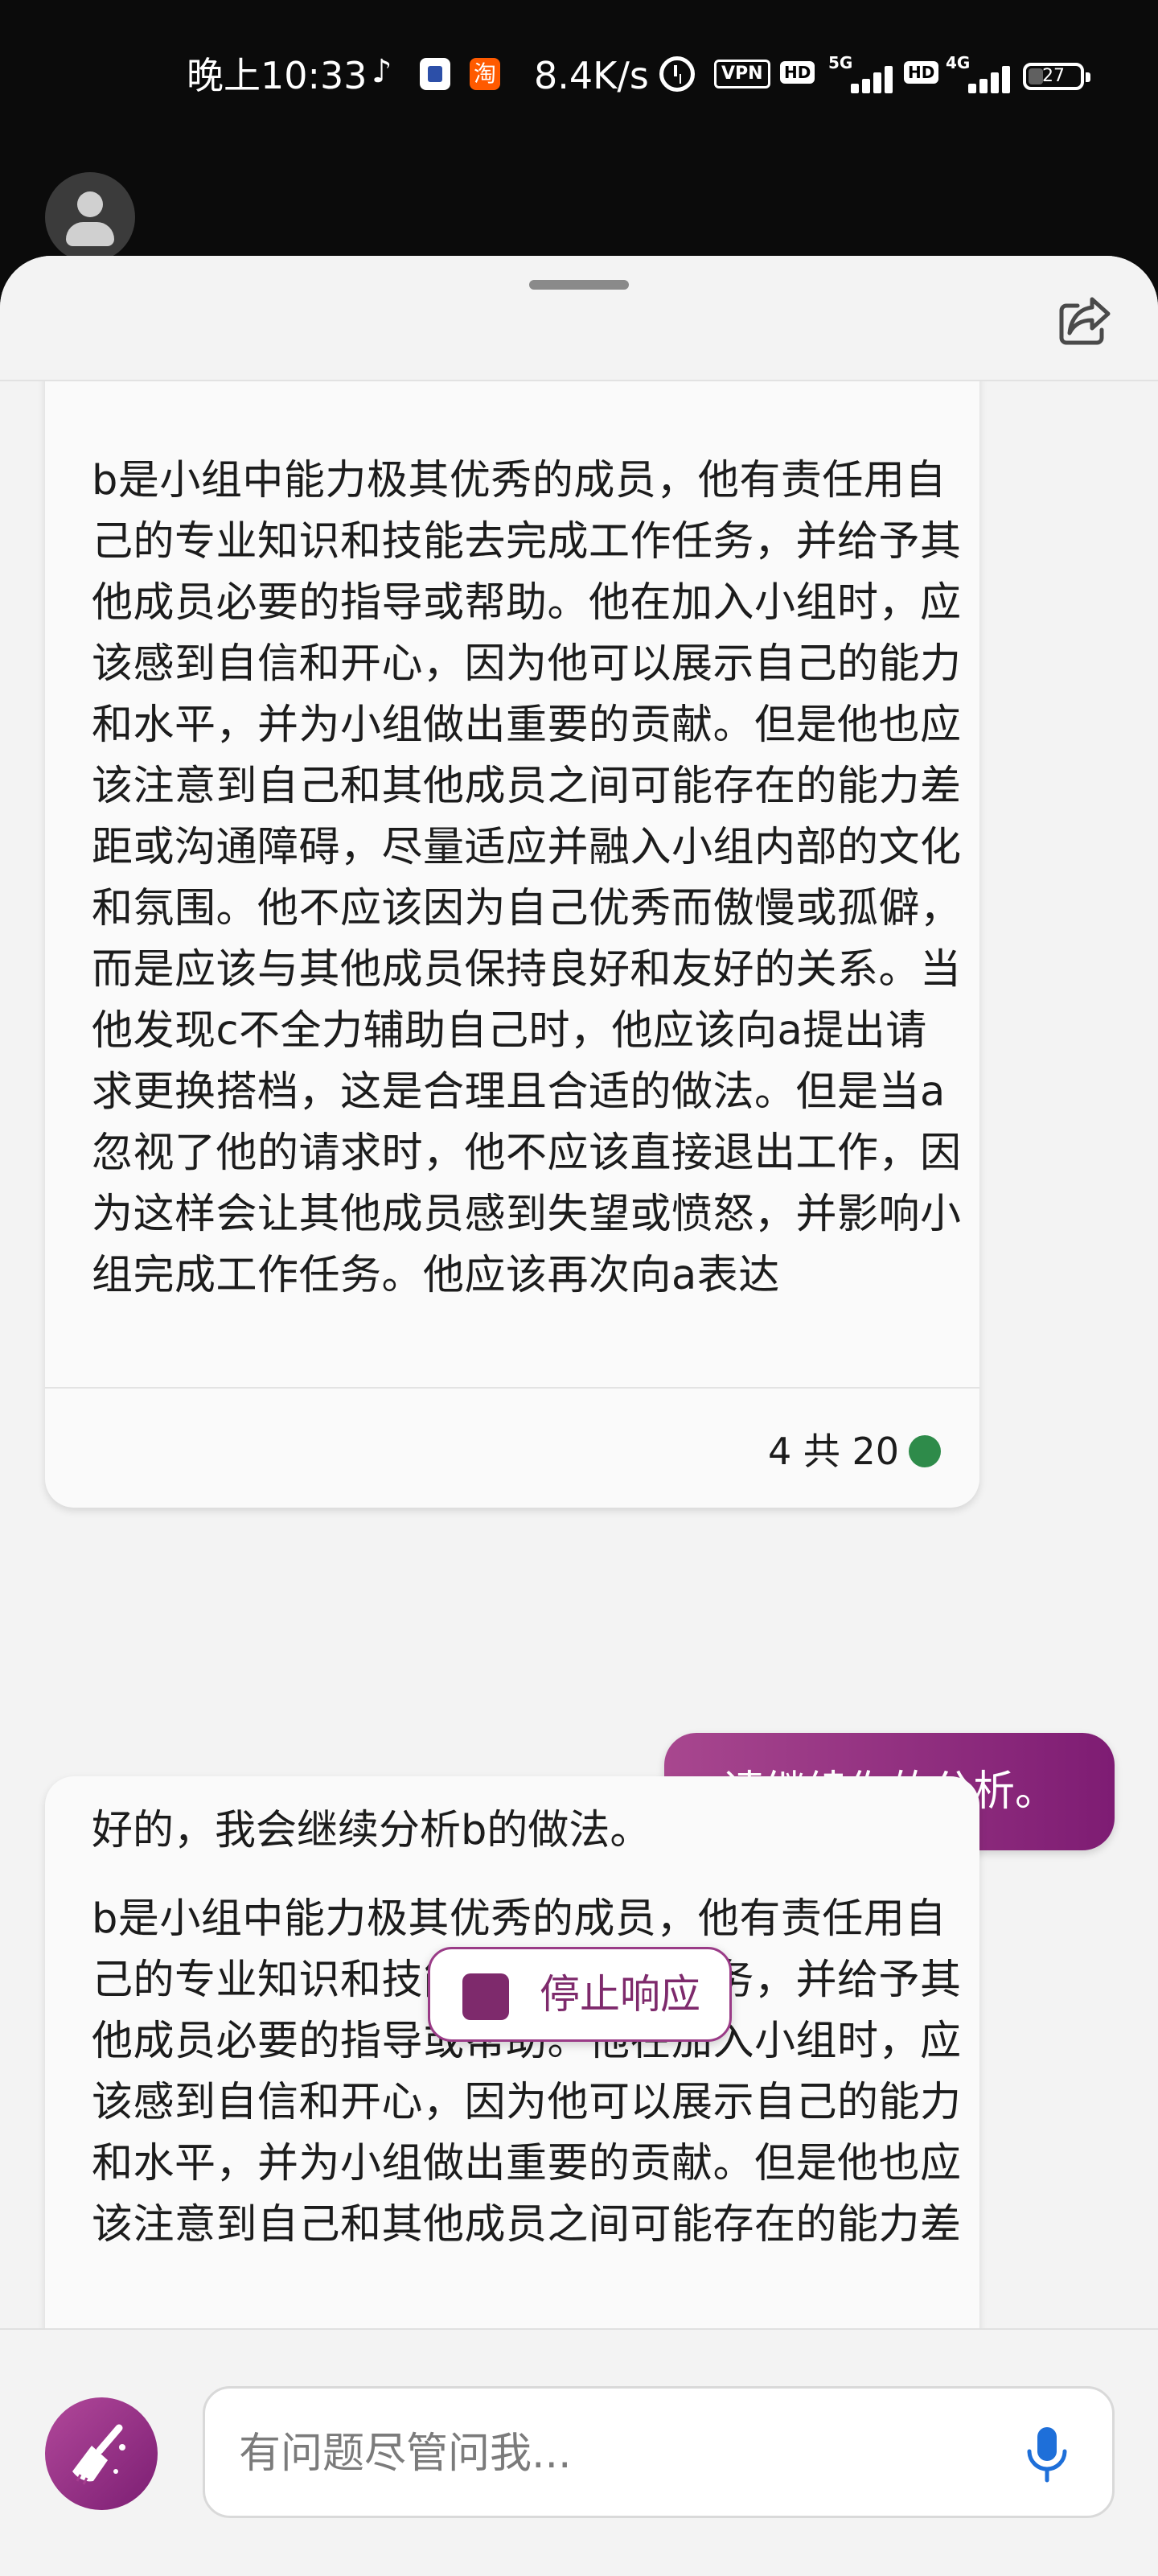  Describe the element at coordinates (600, 2454) in the screenshot. I see `message-input` at that location.